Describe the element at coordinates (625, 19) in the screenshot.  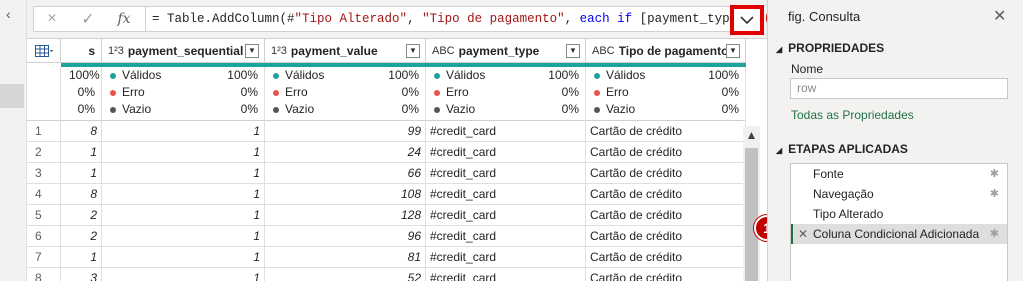
I see `formula-keyword-if: if` at that location.